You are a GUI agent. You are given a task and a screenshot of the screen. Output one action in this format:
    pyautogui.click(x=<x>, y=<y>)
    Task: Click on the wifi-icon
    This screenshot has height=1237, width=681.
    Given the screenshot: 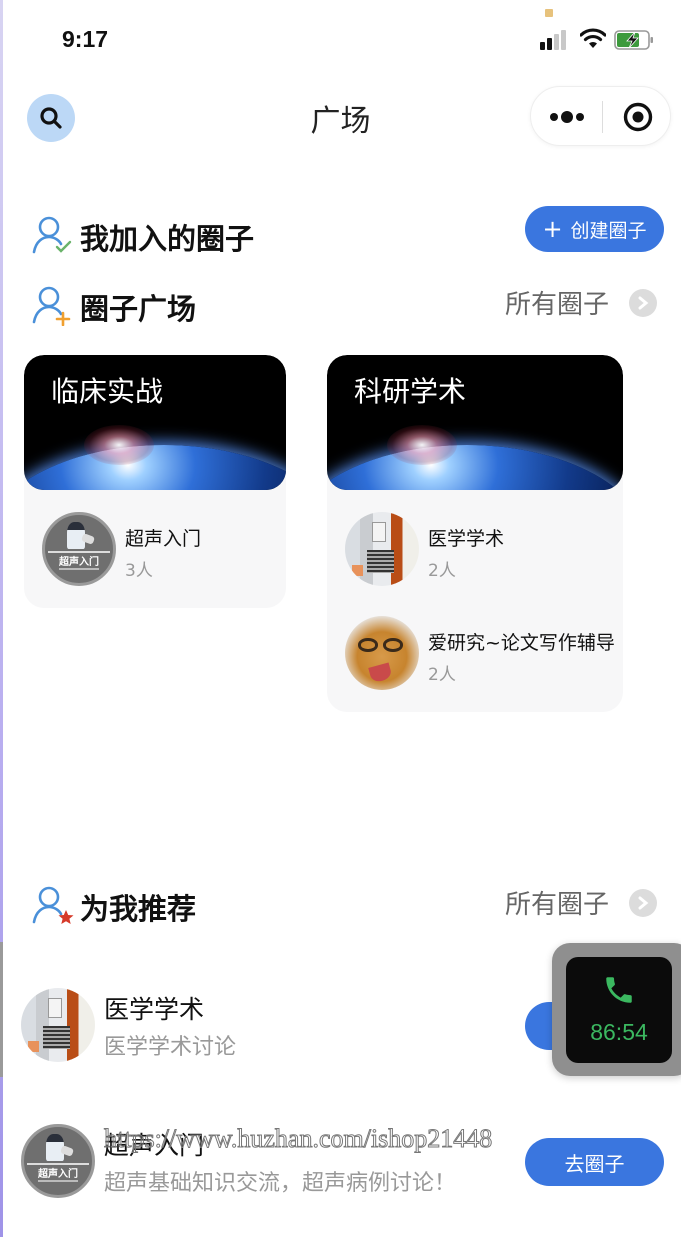 What is the action you would take?
    pyautogui.click(x=593, y=38)
    